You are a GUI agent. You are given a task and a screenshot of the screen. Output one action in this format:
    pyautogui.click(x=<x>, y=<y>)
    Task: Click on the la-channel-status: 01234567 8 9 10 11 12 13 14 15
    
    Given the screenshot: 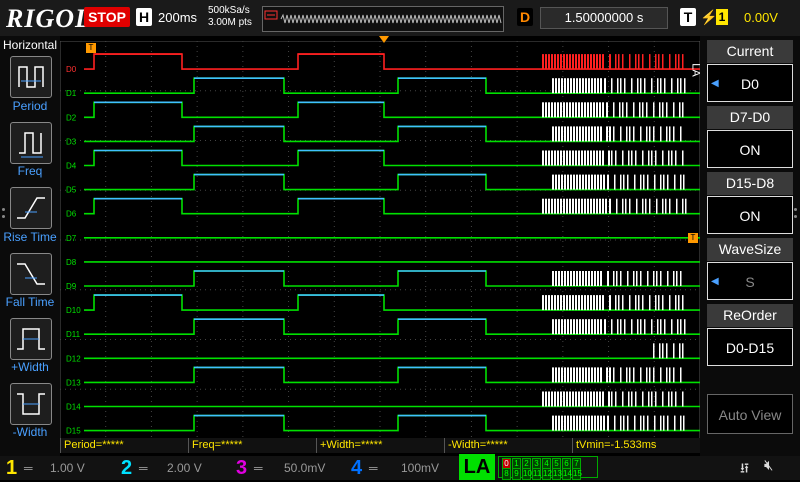 What is the action you would take?
    pyautogui.click(x=548, y=468)
    